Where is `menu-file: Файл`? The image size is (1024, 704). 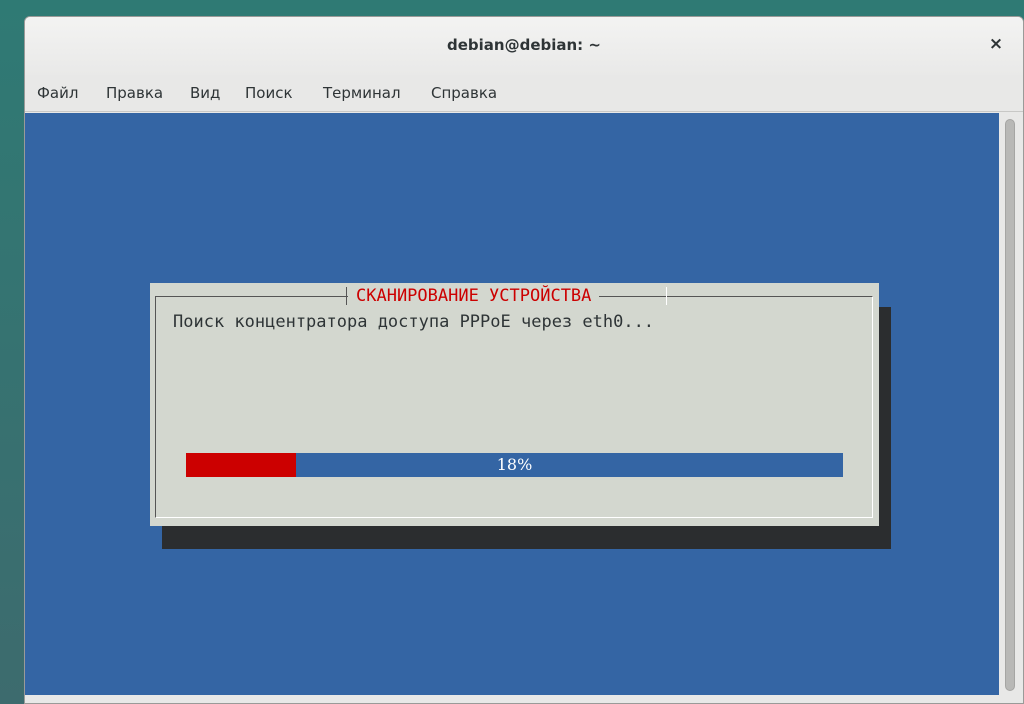
menu-file: Файл is located at coordinates (57, 93).